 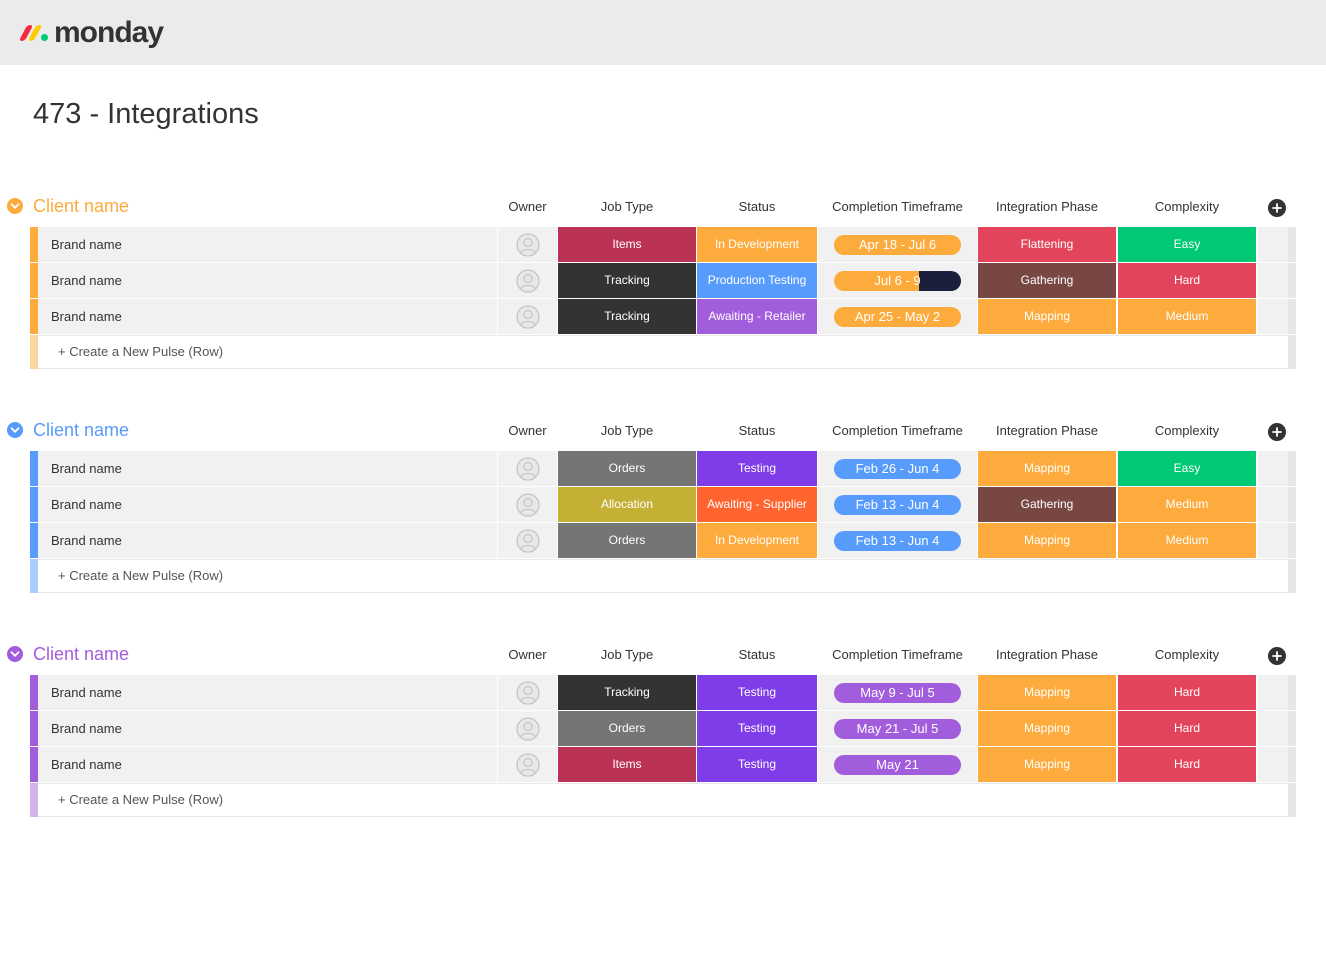 I want to click on timeline-cell: Apr 25 - May 2, so click(x=897, y=316).